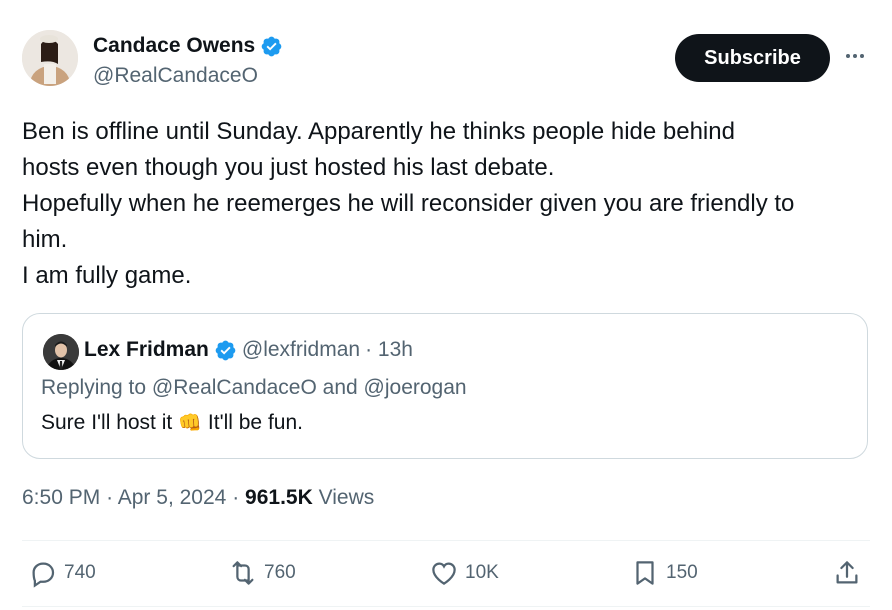 The width and height of the screenshot is (892, 610). What do you see at coordinates (482, 572) in the screenshot?
I see `like-count: 10K` at bounding box center [482, 572].